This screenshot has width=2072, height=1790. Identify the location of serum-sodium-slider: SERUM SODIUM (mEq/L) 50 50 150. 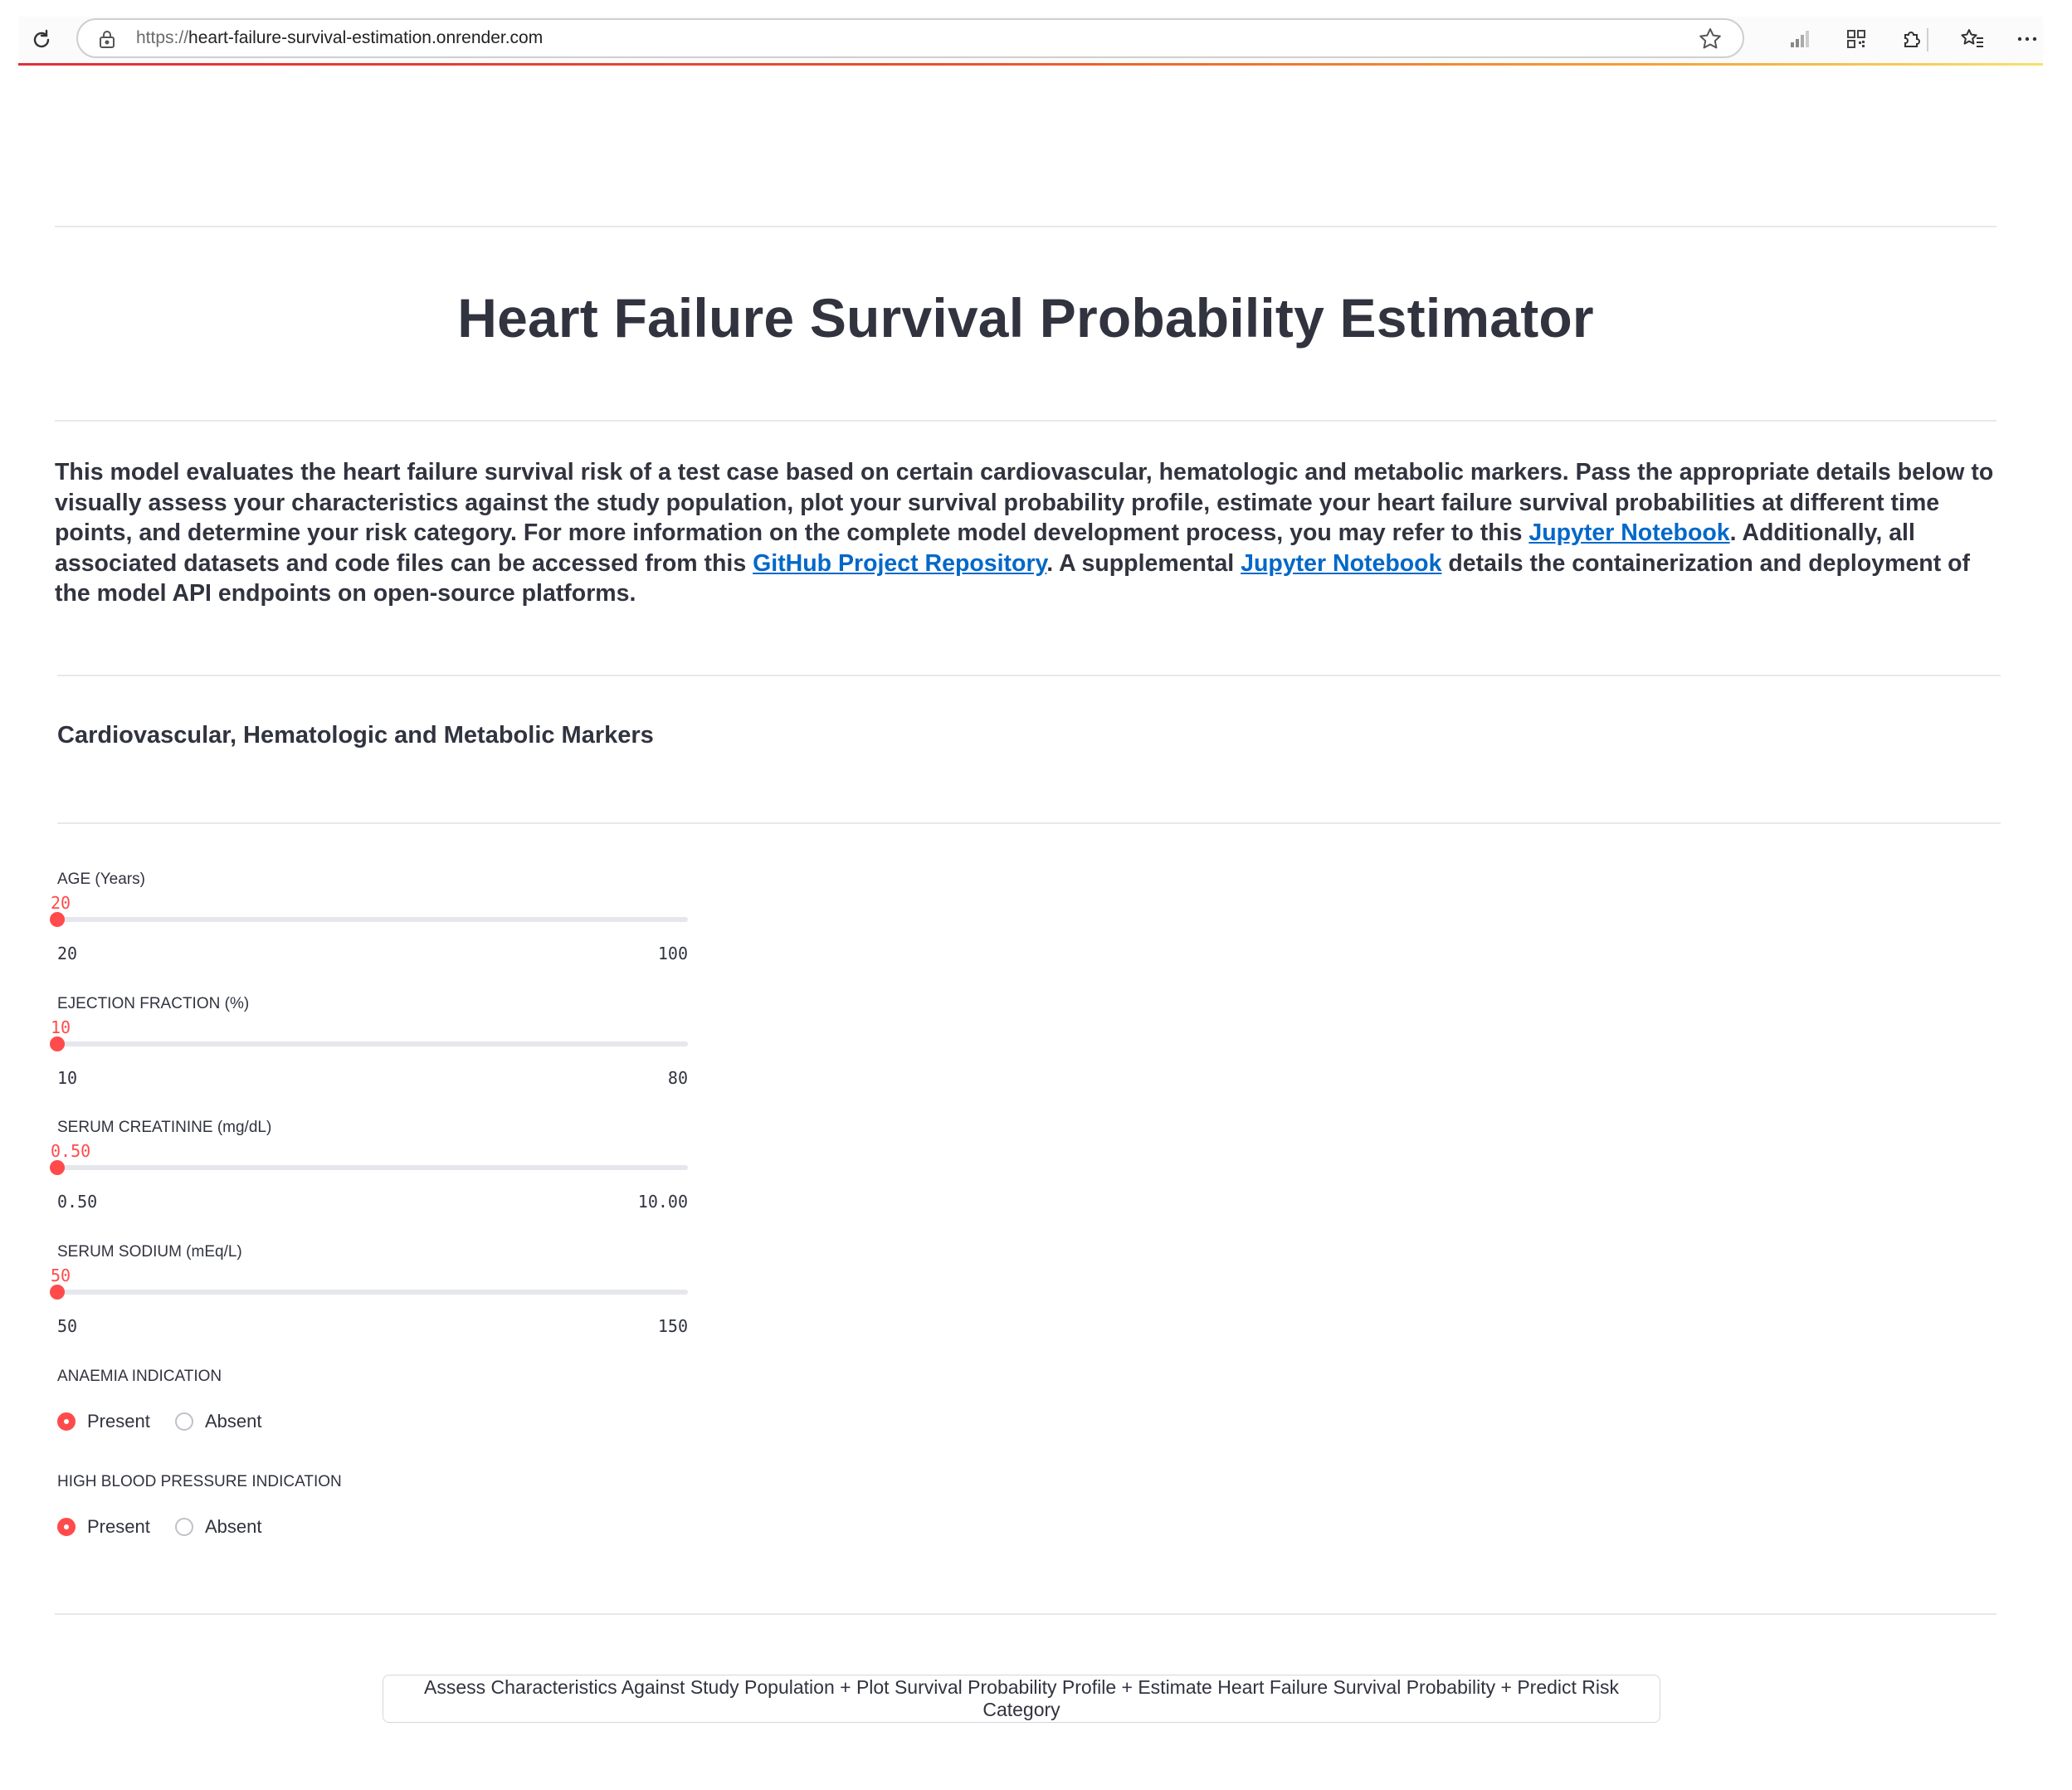
(369, 1297).